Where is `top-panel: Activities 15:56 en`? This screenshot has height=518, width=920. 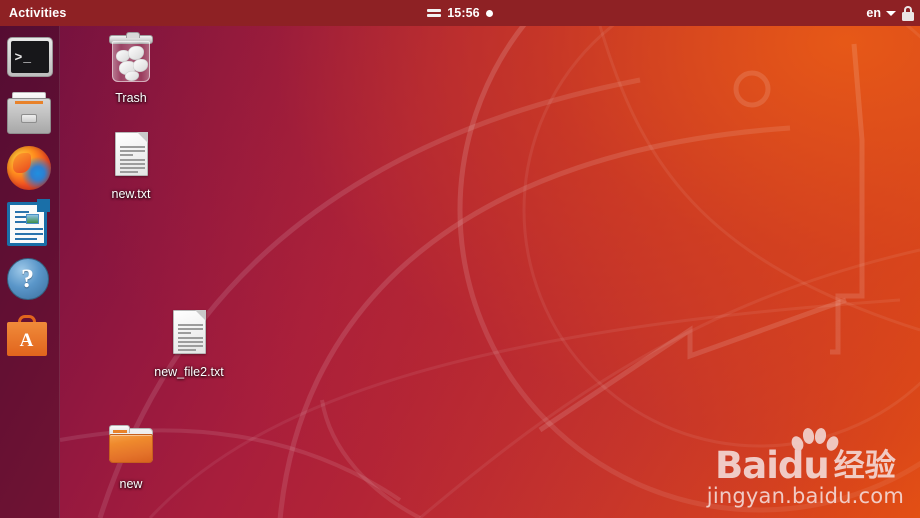
top-panel: Activities 15:56 en is located at coordinates (460, 13).